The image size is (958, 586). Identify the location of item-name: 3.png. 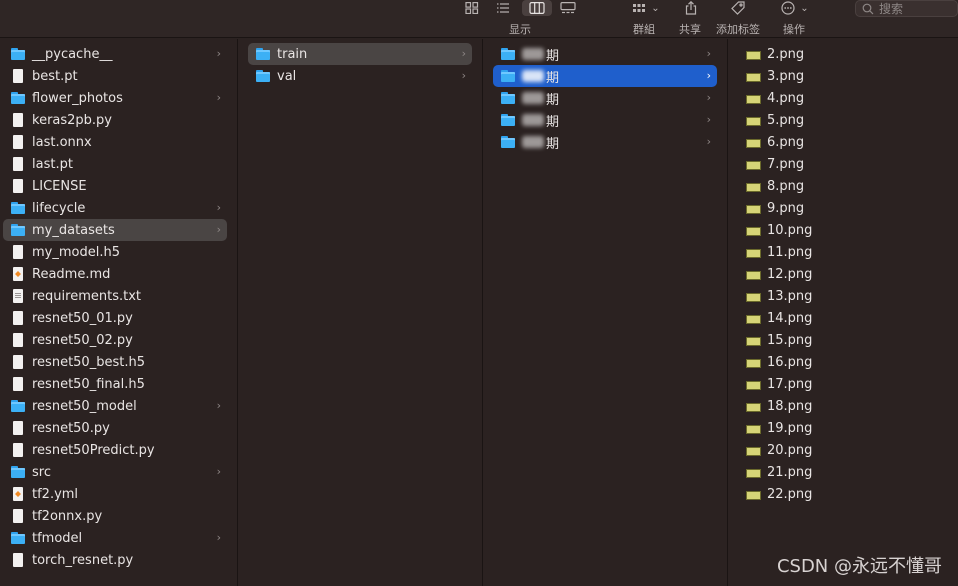
(786, 76).